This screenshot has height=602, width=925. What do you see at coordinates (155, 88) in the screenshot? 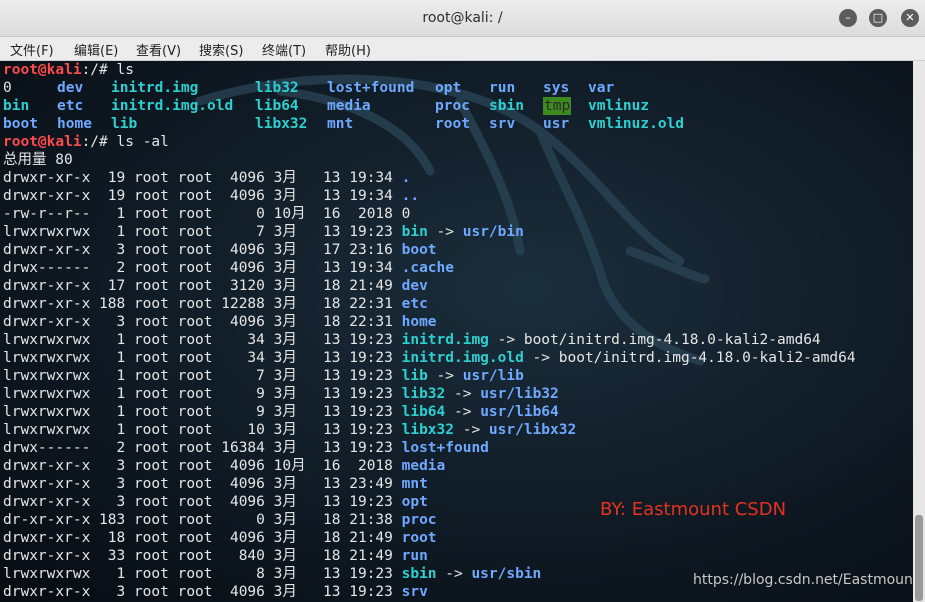
I see `ls-entry: initrd.img` at bounding box center [155, 88].